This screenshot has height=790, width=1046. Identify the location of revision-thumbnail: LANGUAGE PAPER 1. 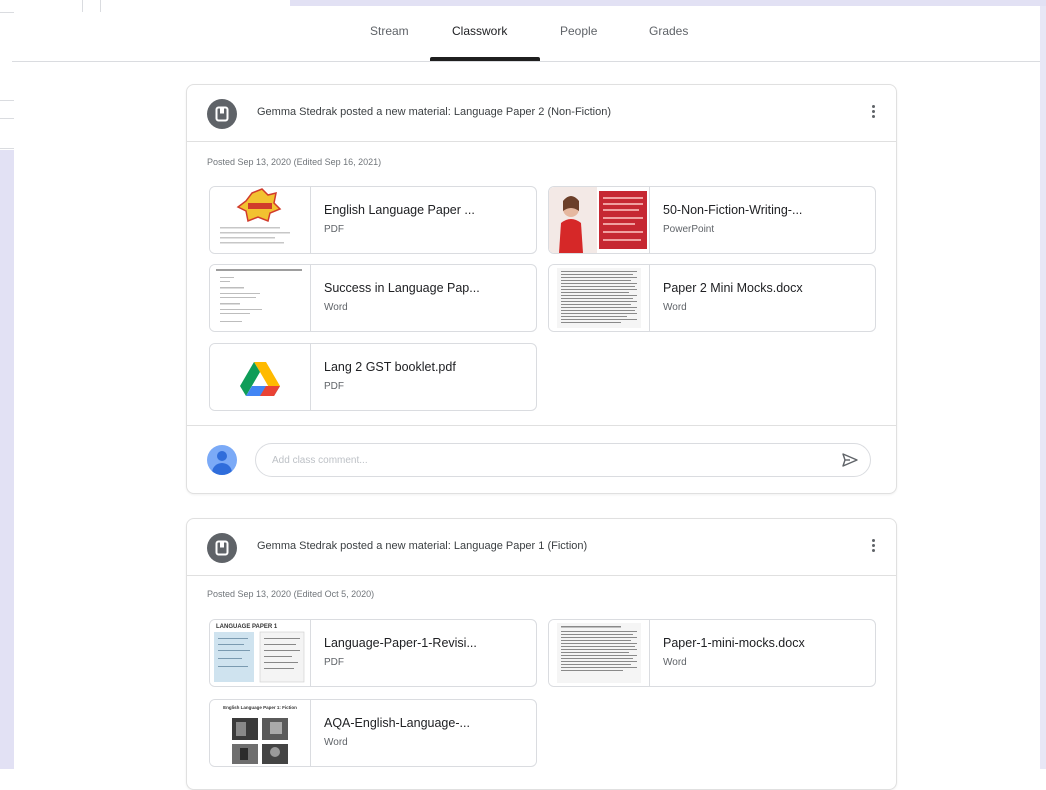
(260, 653).